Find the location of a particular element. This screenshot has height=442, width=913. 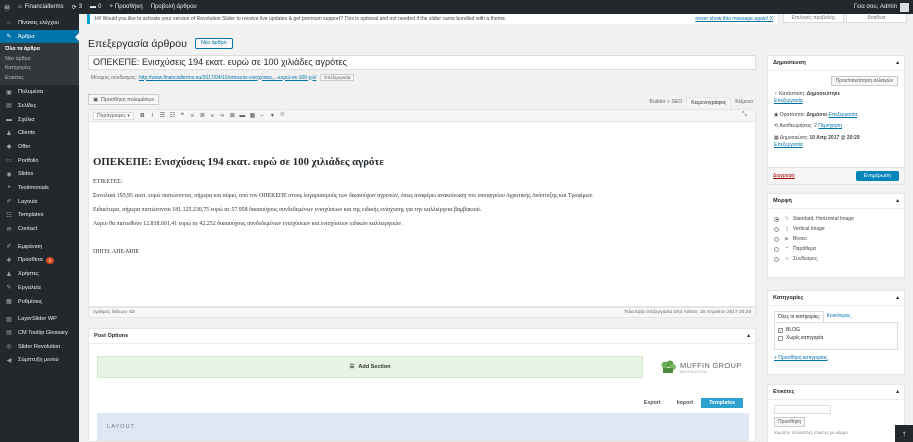

format-header: Μορφή ▴ is located at coordinates (836, 201).